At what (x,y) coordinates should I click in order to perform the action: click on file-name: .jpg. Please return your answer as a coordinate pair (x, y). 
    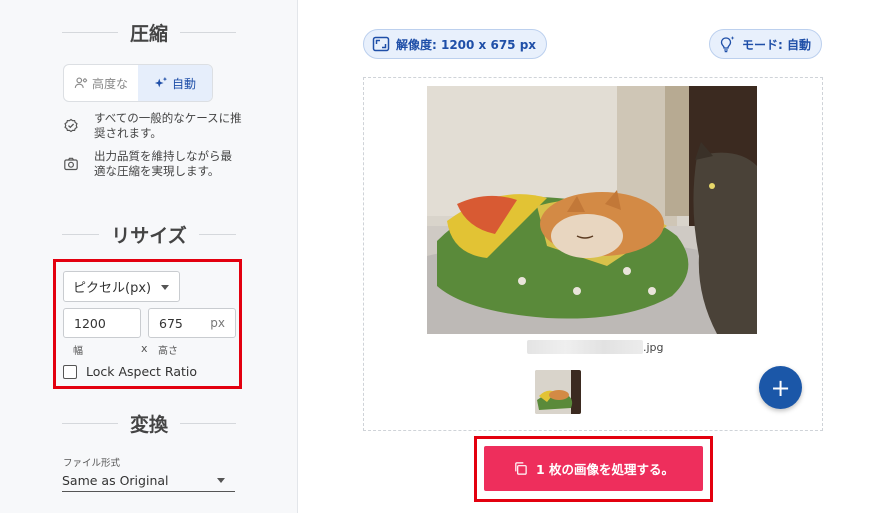
    Looking at the image, I should click on (595, 347).